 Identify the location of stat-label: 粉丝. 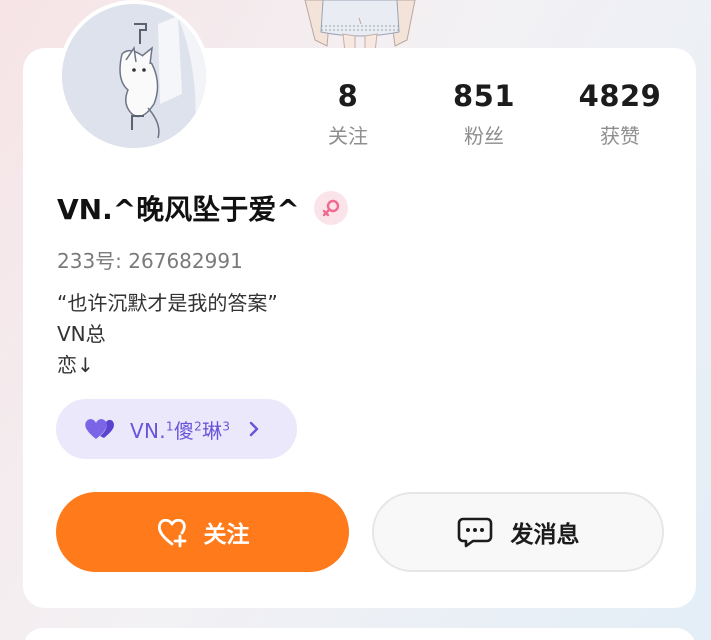
(484, 136).